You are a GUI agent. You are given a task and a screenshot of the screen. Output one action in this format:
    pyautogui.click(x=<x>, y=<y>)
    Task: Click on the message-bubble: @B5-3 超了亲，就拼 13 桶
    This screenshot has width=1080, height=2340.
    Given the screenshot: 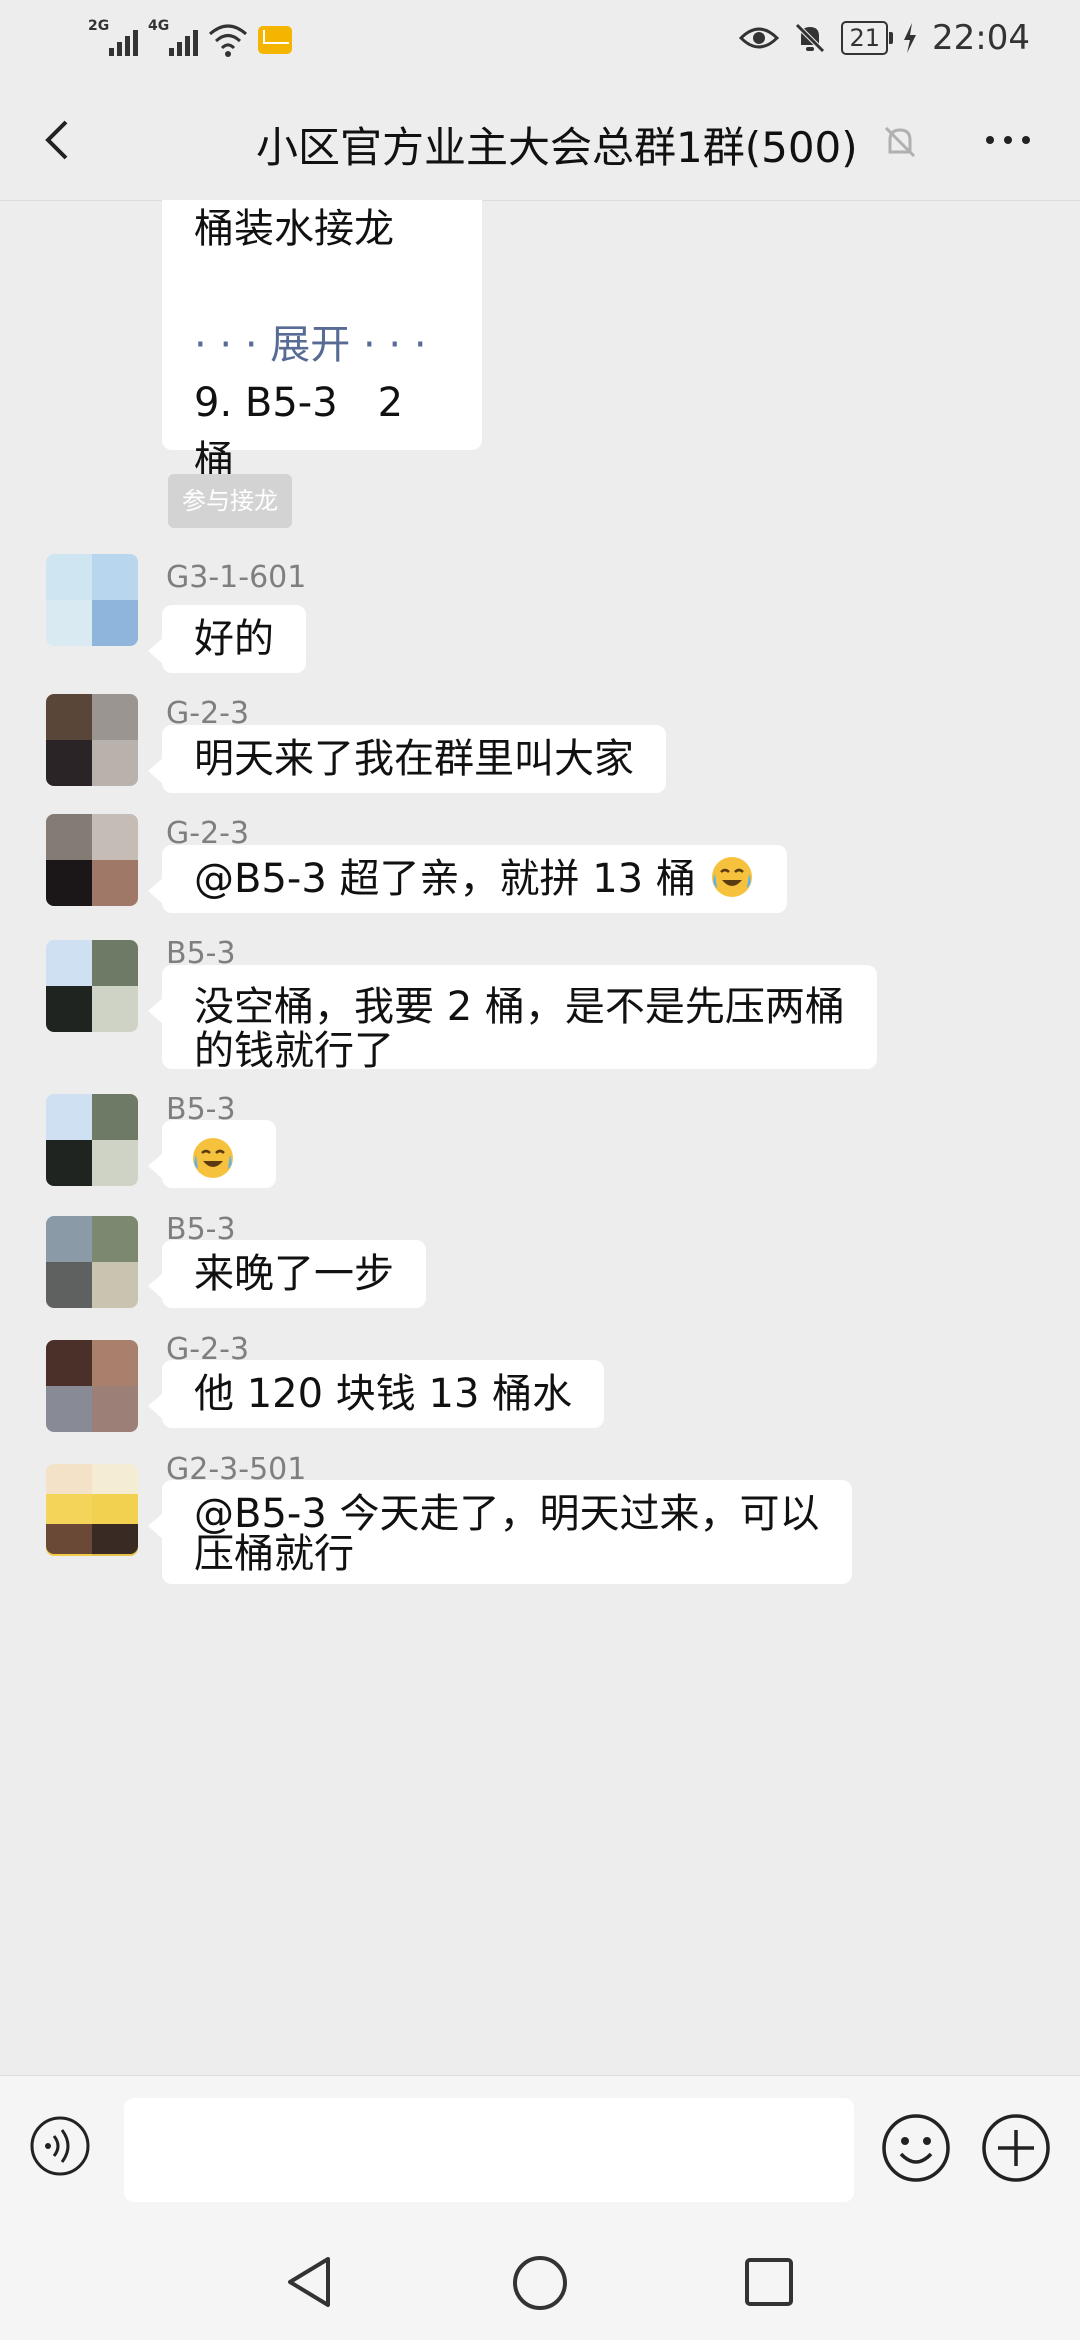 What is the action you would take?
    pyautogui.click(x=467, y=879)
    